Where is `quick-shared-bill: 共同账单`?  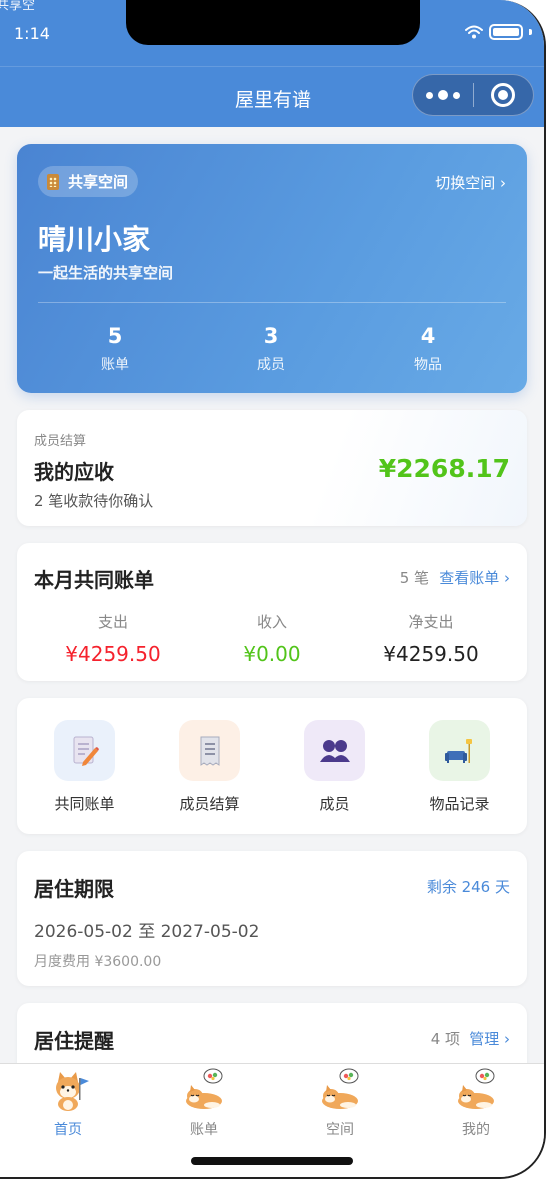
quick-shared-bill: 共同账单 is located at coordinates (84, 767).